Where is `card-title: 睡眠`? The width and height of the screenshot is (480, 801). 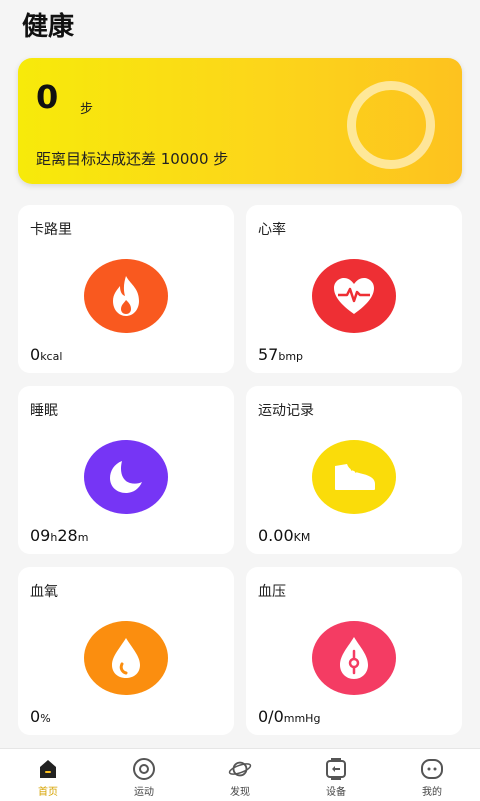 card-title: 睡眠 is located at coordinates (44, 411).